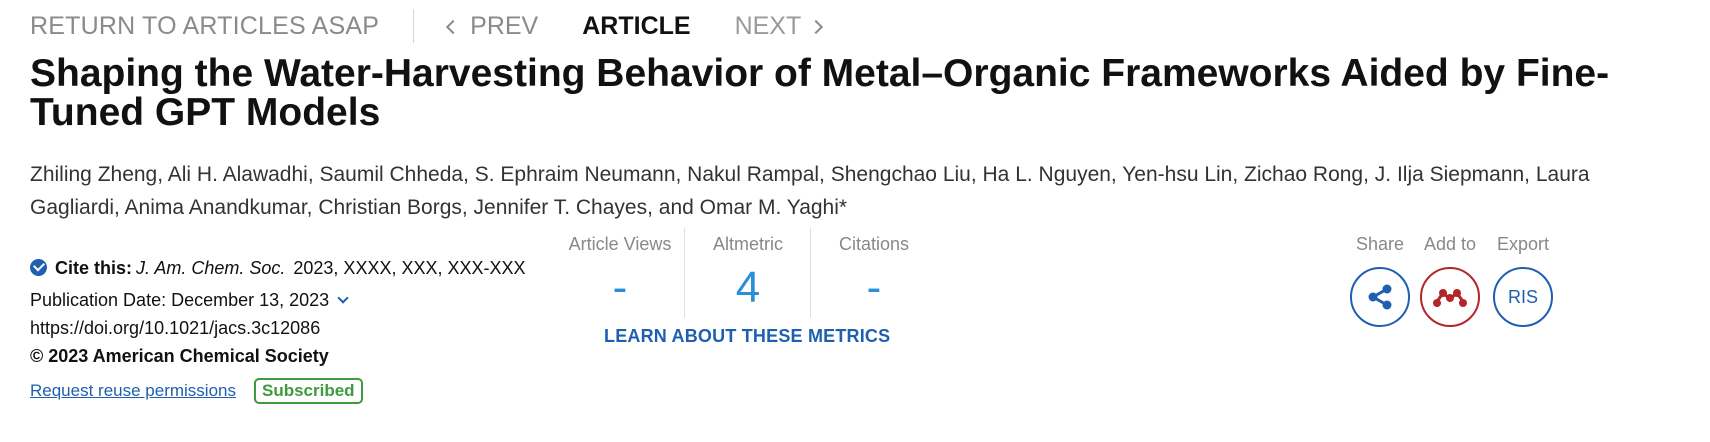 The width and height of the screenshot is (1710, 442). What do you see at coordinates (874, 244) in the screenshot?
I see `citations-label: Citations` at bounding box center [874, 244].